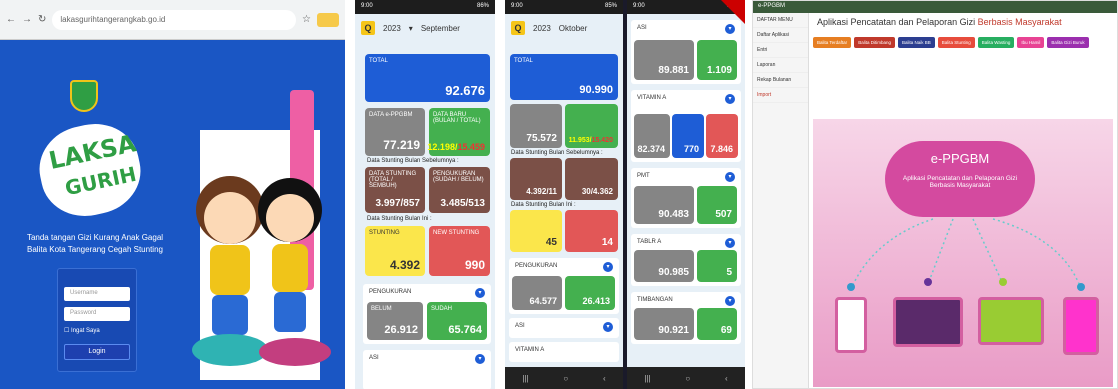  I want to click on eppgbm-card: 75.572, so click(536, 126).